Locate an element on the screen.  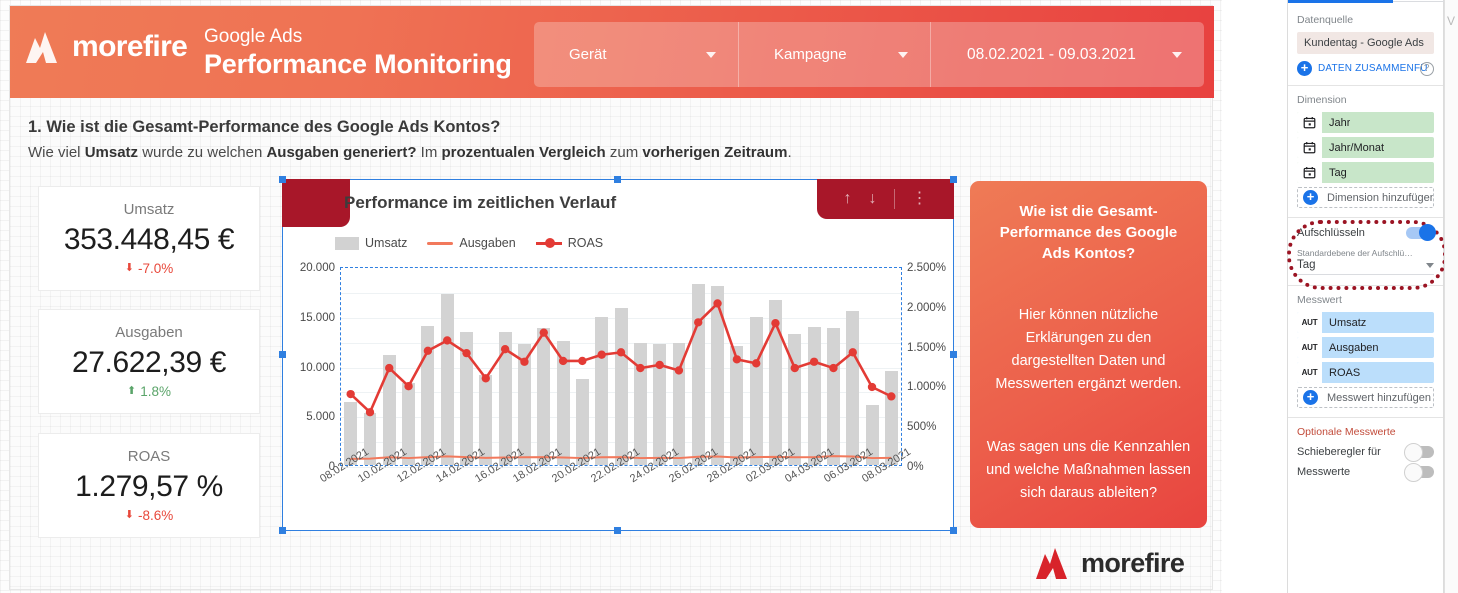
chart-legend: Umsatz Ausgaben ROAS is located at coordinates (469, 243).